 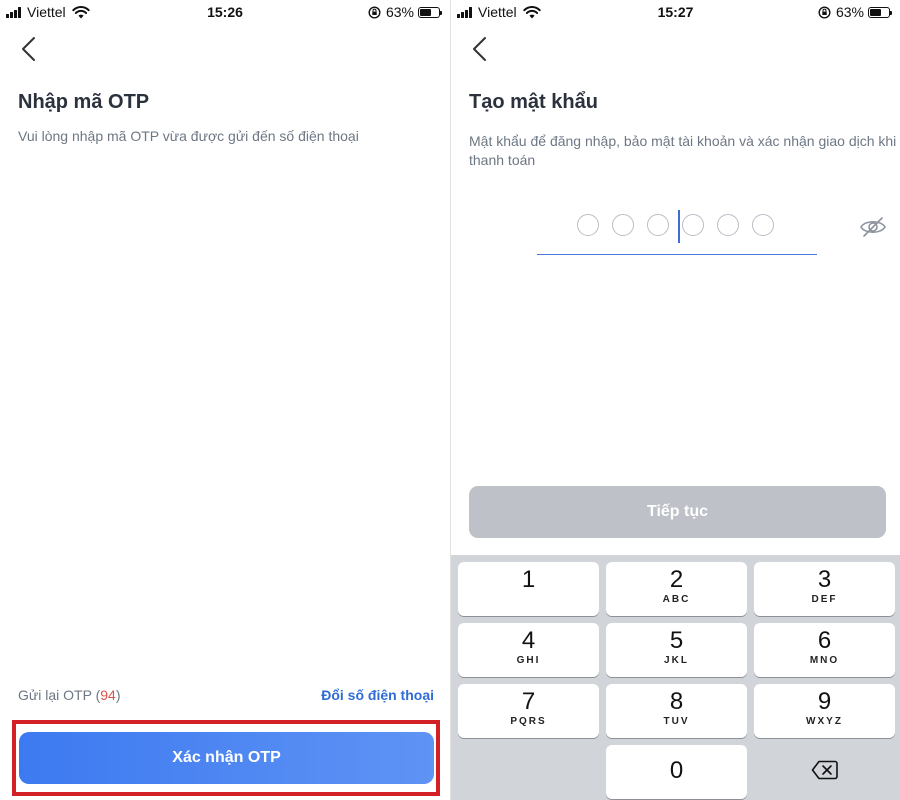 What do you see at coordinates (108, 695) in the screenshot?
I see `resend-countdown: 94` at bounding box center [108, 695].